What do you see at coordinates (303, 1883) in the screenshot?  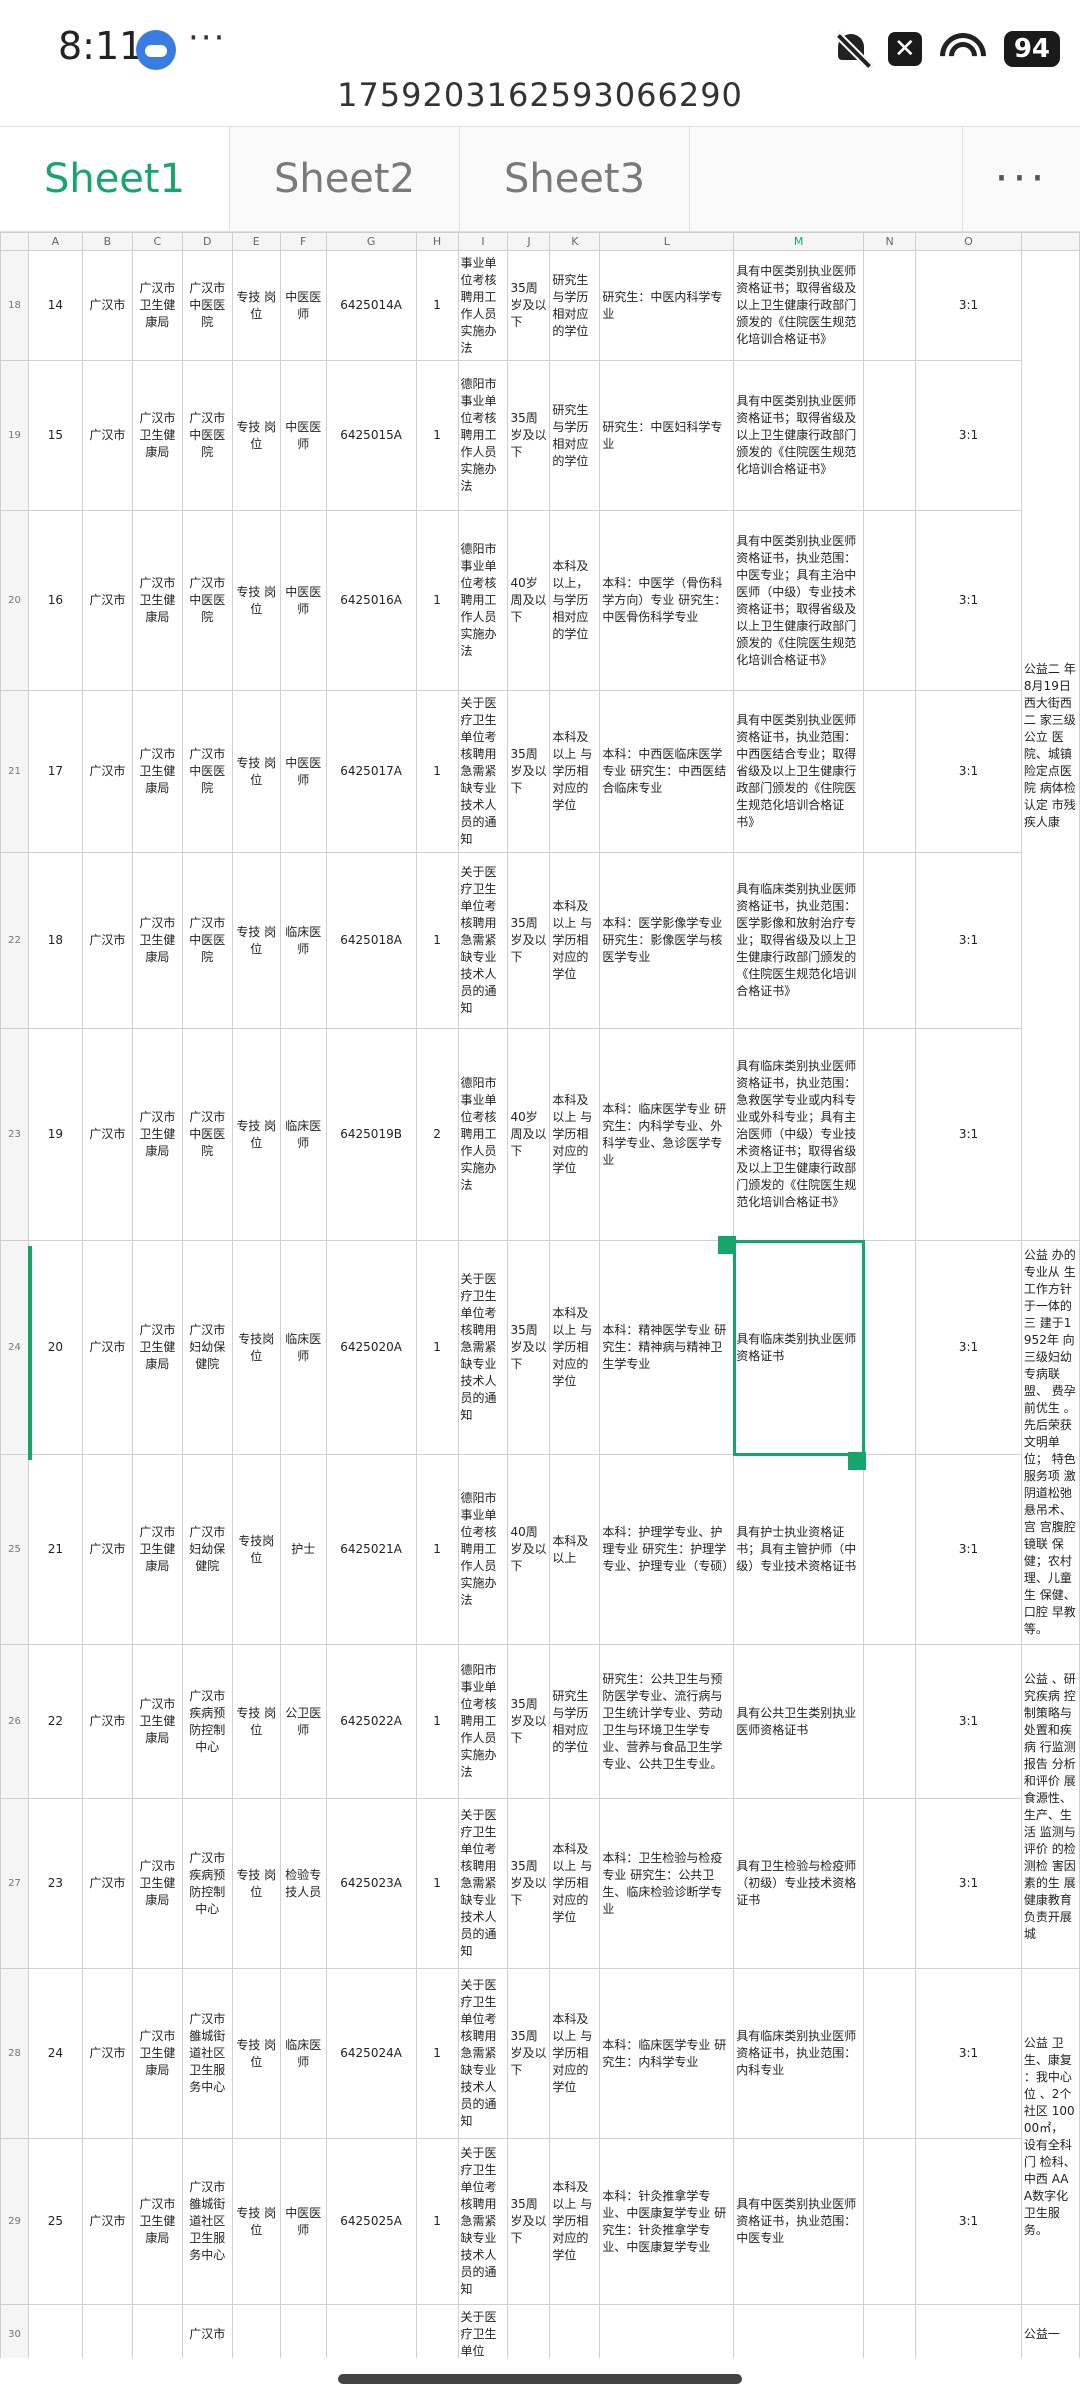 I see `cell-f: 检验专技人员` at bounding box center [303, 1883].